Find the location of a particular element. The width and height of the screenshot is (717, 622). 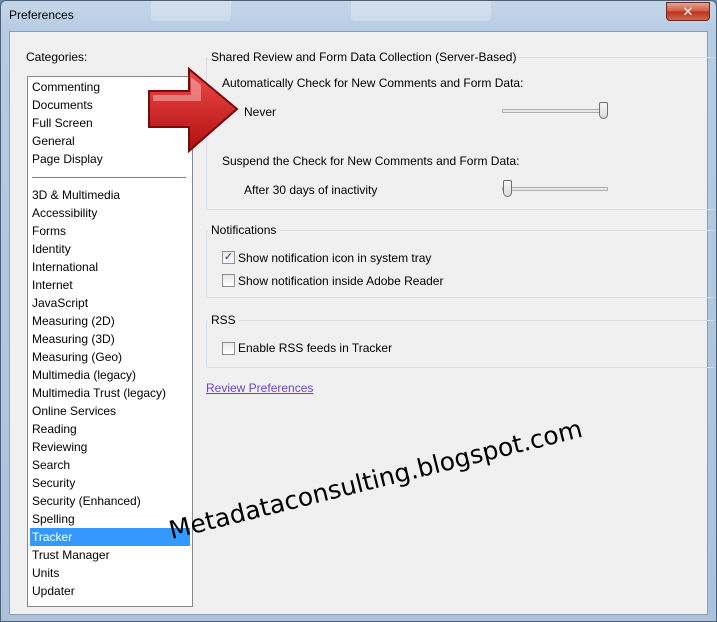

category-item: Multimedia (legacy) is located at coordinates (110, 375).